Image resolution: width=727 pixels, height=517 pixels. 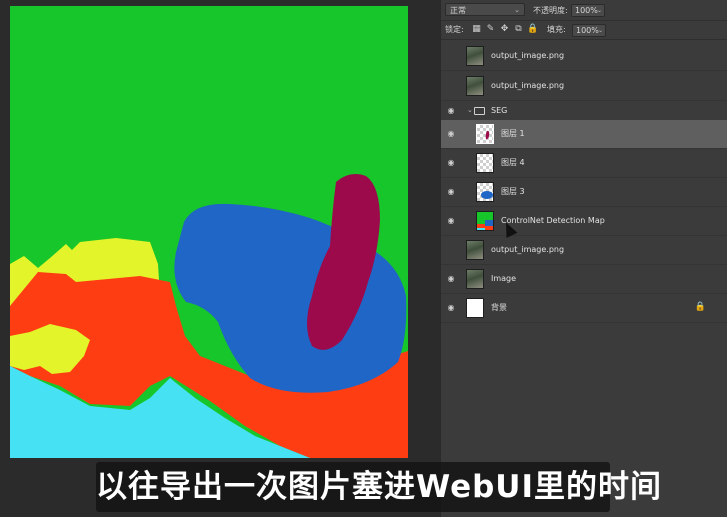 What do you see at coordinates (485, 225) in the screenshot?
I see `seg-map-preview` at bounding box center [485, 225].